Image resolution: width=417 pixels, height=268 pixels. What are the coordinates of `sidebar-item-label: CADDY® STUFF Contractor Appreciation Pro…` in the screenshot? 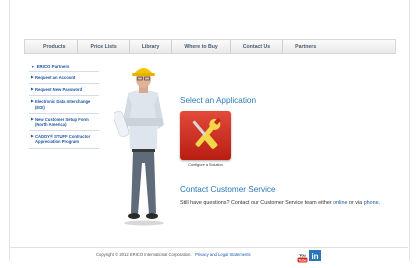 It's located at (63, 139).